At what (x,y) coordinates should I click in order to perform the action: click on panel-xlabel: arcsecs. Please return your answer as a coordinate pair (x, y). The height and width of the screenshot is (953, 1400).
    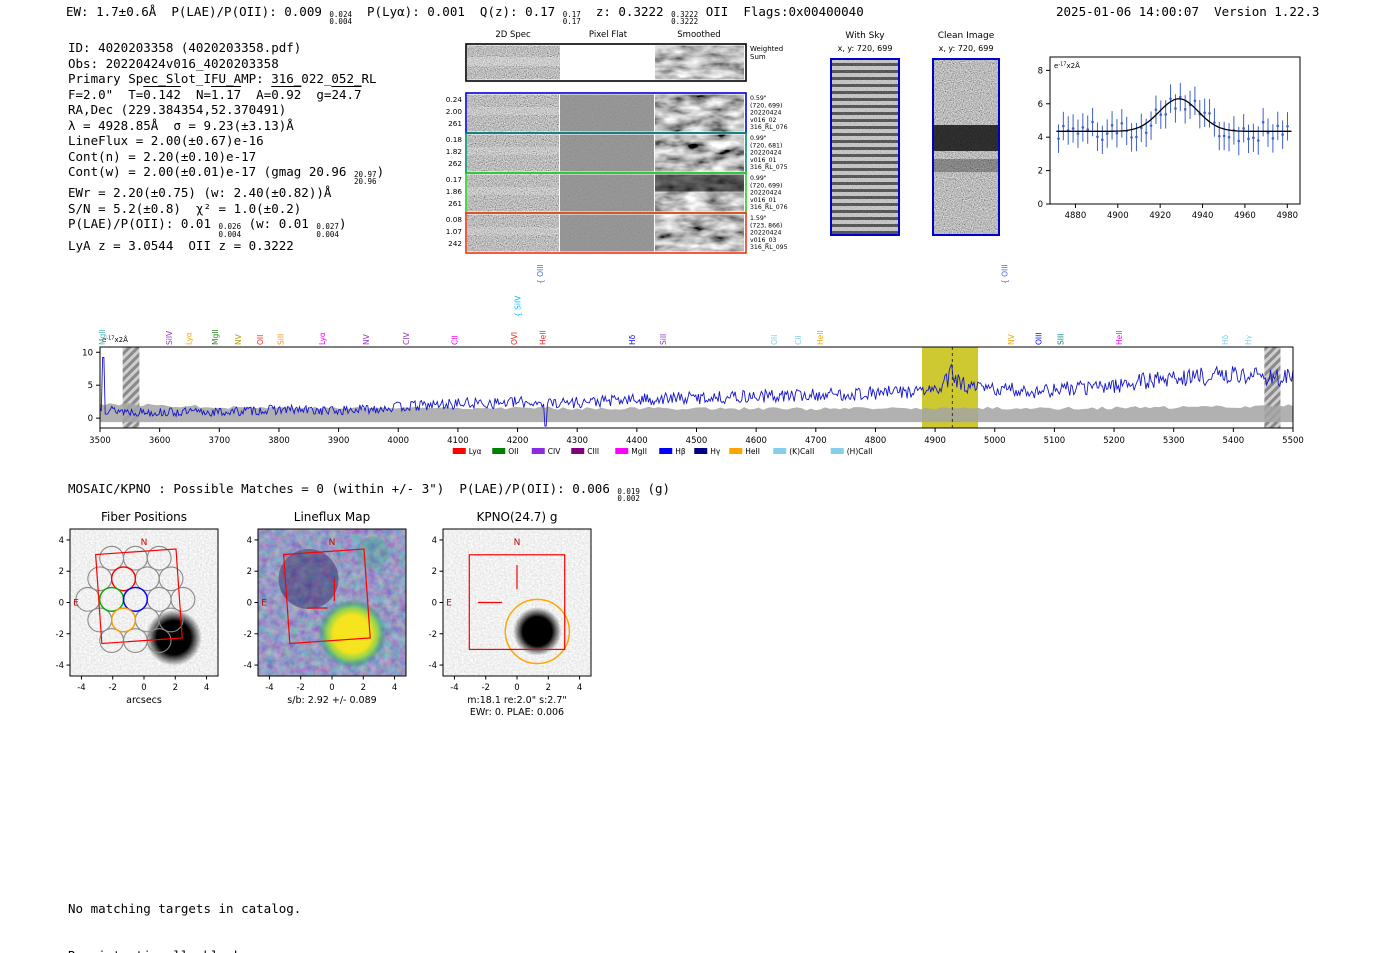
    Looking at the image, I should click on (144, 700).